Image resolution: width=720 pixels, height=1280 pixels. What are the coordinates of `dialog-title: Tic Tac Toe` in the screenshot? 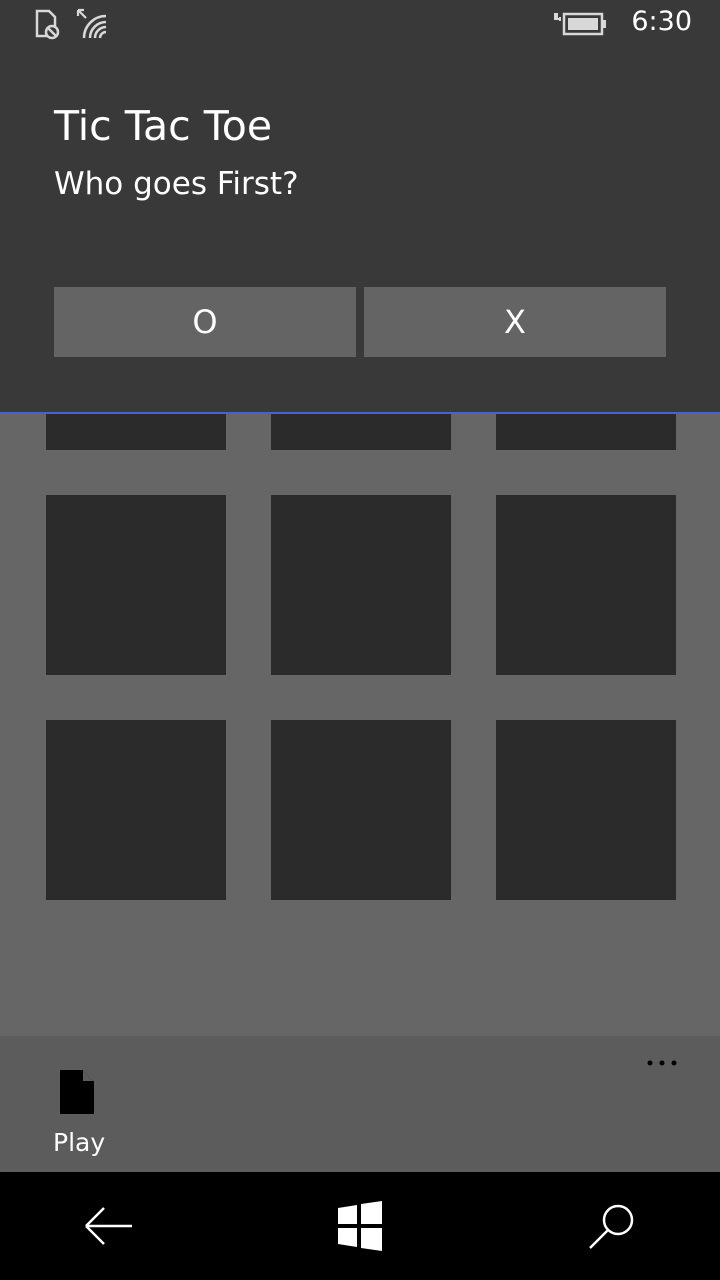 It's located at (163, 126).